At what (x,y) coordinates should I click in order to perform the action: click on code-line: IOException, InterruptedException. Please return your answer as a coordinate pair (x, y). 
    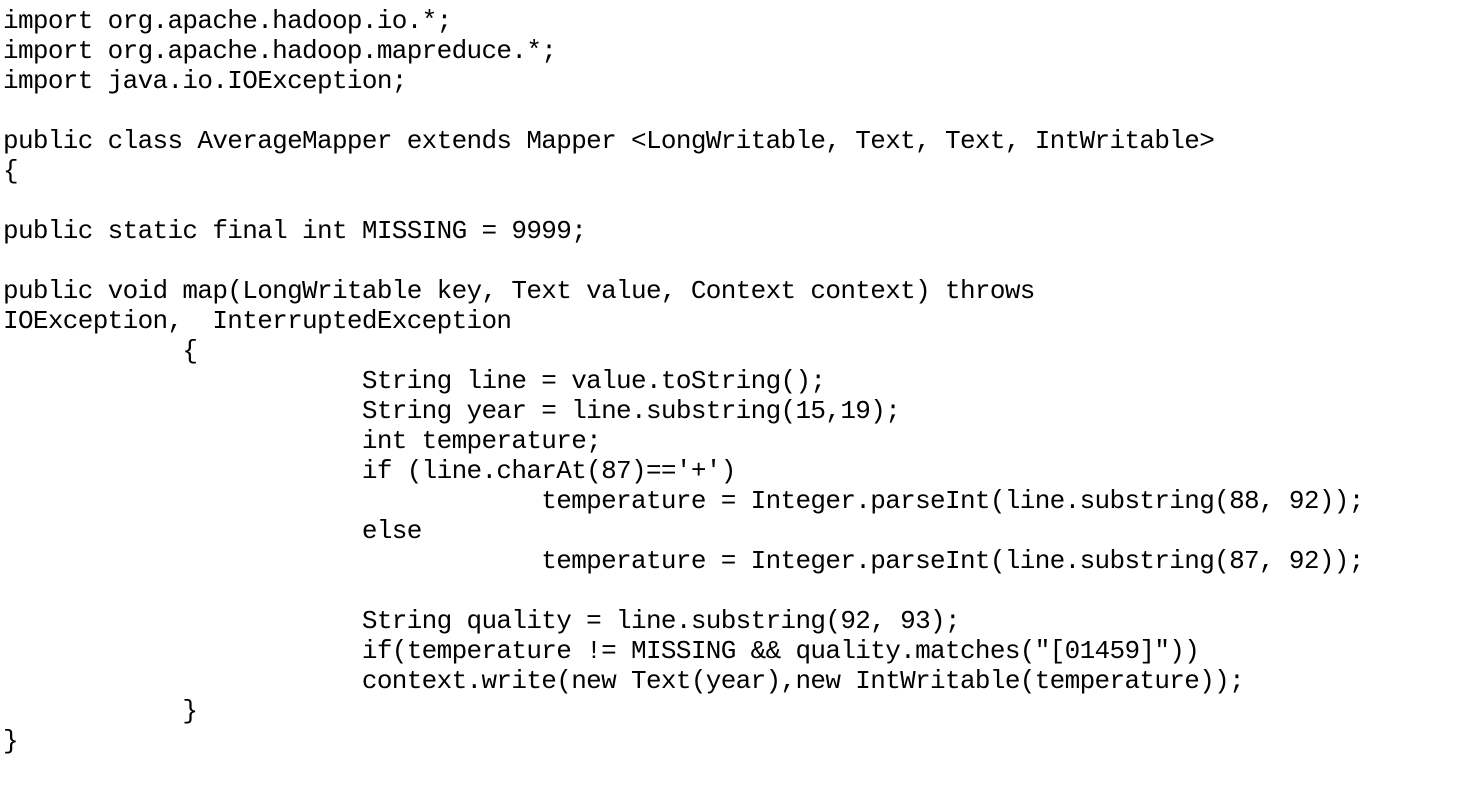
    Looking at the image, I should click on (257, 321).